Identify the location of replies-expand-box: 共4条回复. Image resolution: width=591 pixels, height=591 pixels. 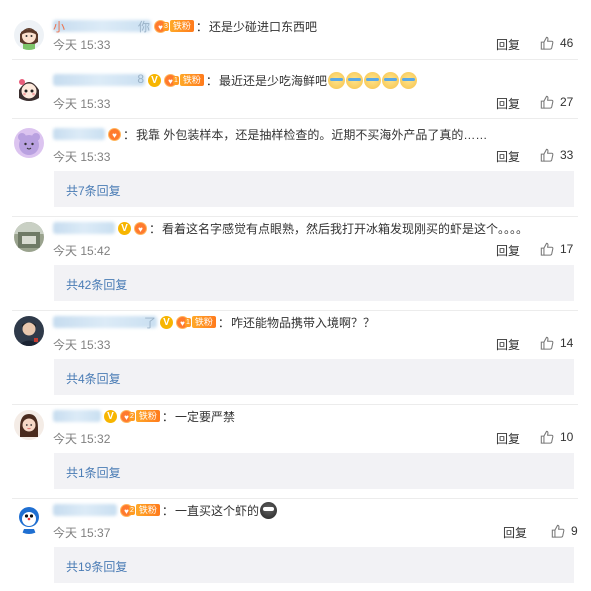
(314, 377).